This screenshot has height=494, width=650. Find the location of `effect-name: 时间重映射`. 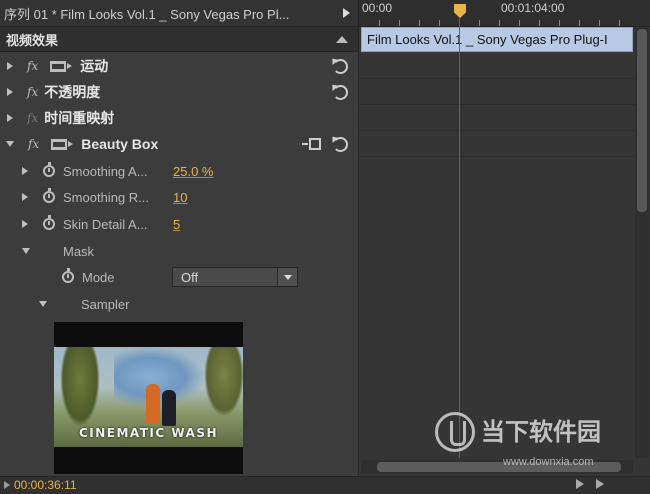

effect-name: 时间重映射 is located at coordinates (79, 118).